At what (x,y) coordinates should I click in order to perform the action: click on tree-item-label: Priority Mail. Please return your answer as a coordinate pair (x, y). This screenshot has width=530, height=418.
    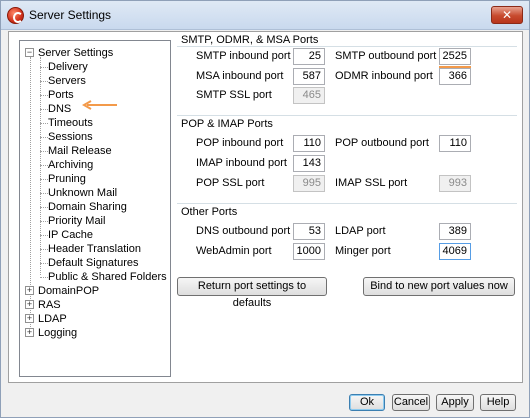
    Looking at the image, I should click on (77, 221).